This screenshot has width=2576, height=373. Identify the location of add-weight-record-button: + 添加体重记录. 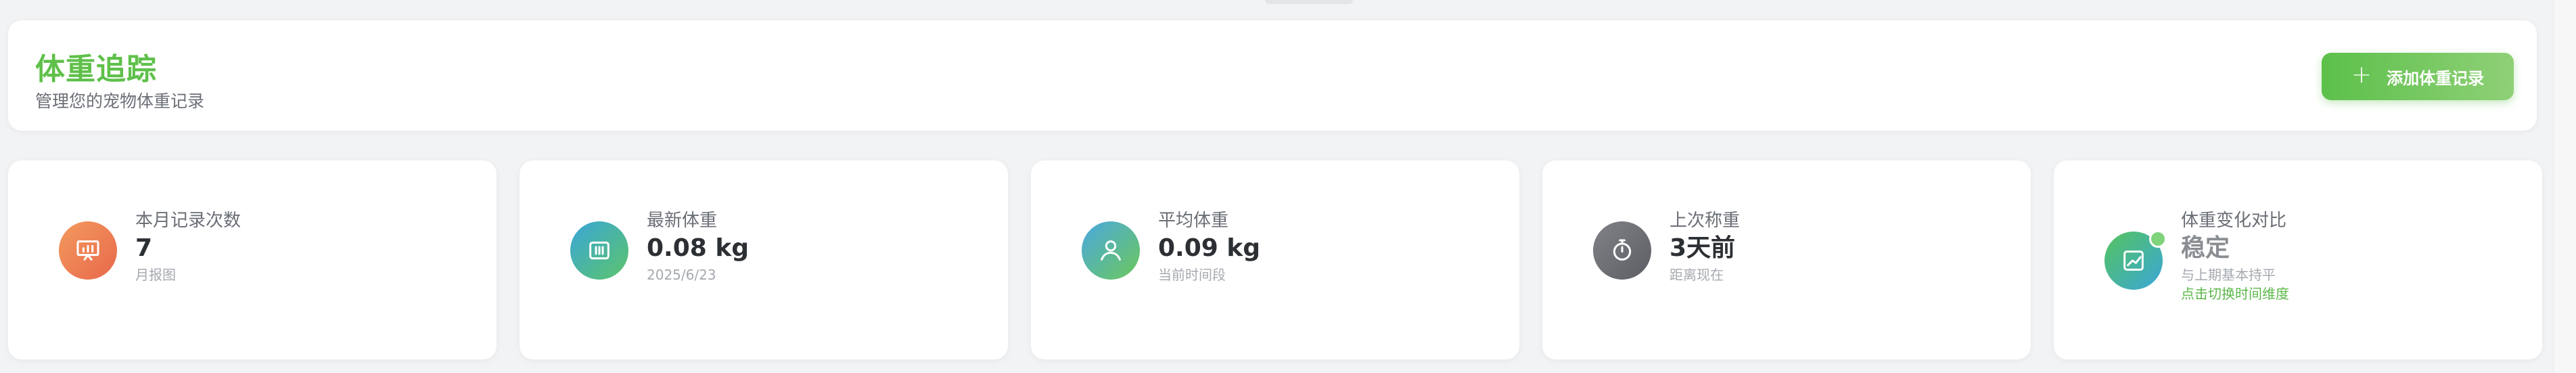
(2418, 76).